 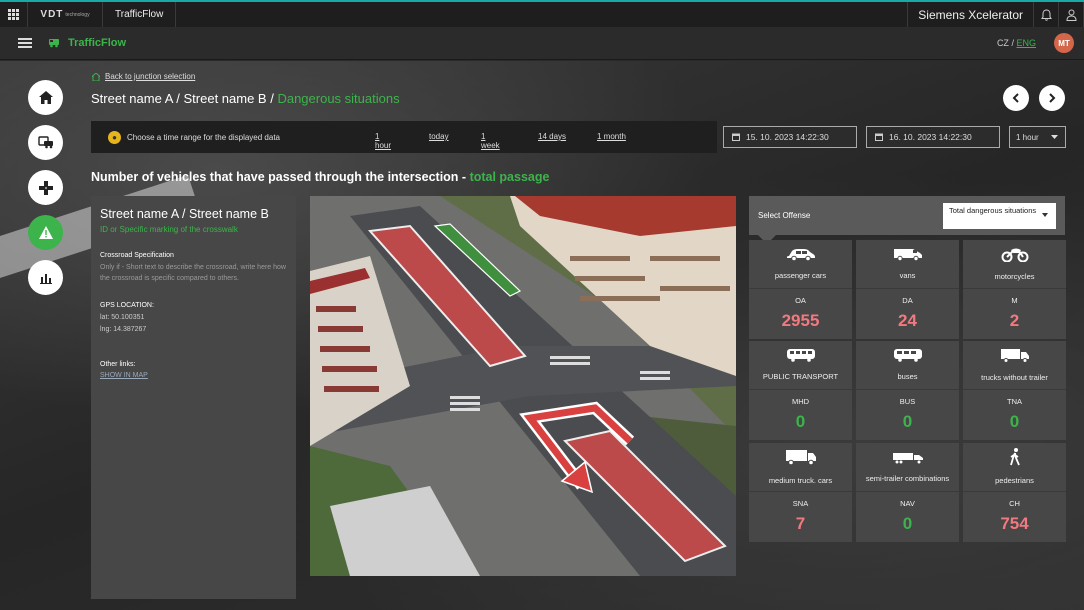 What do you see at coordinates (87, 43) in the screenshot?
I see `app-title: TrafficFlow` at bounding box center [87, 43].